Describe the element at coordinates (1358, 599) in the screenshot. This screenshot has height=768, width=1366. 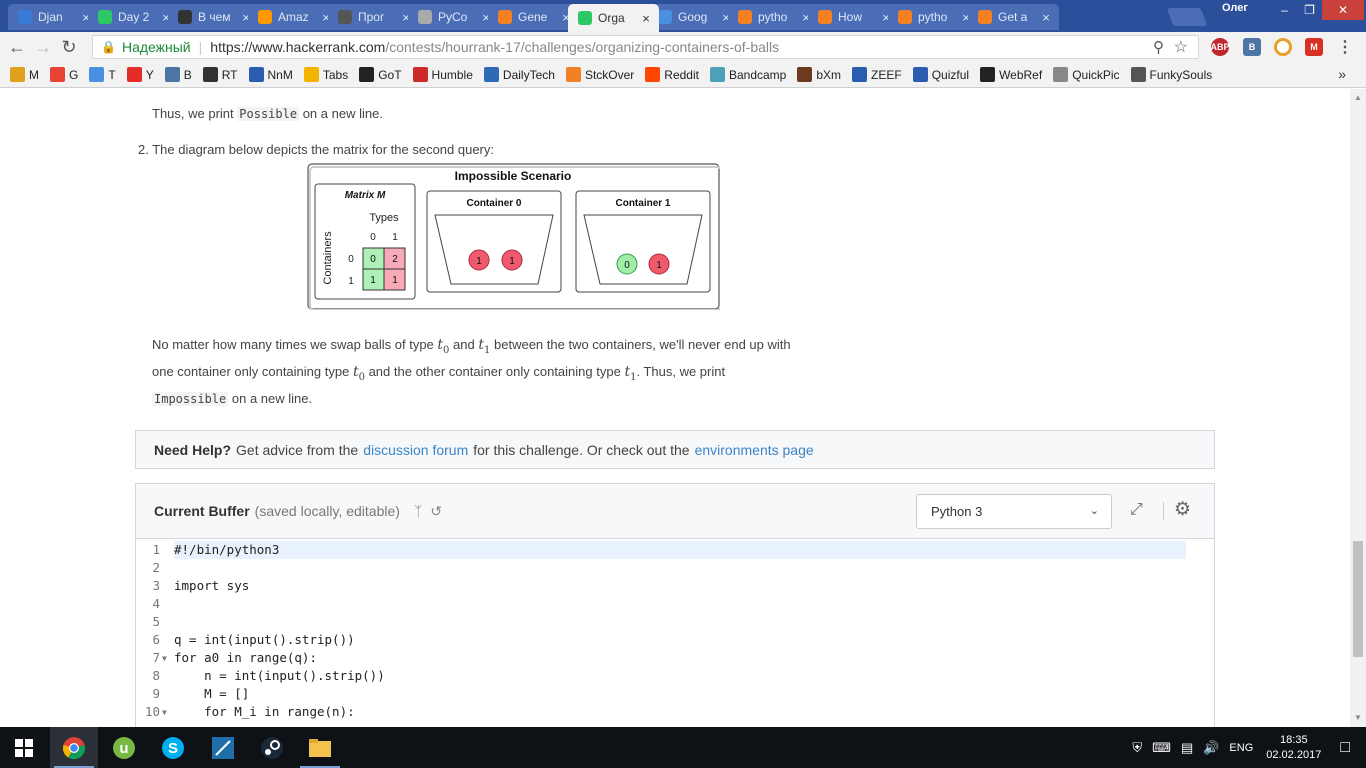
I see `scrollbar-thumb` at that location.